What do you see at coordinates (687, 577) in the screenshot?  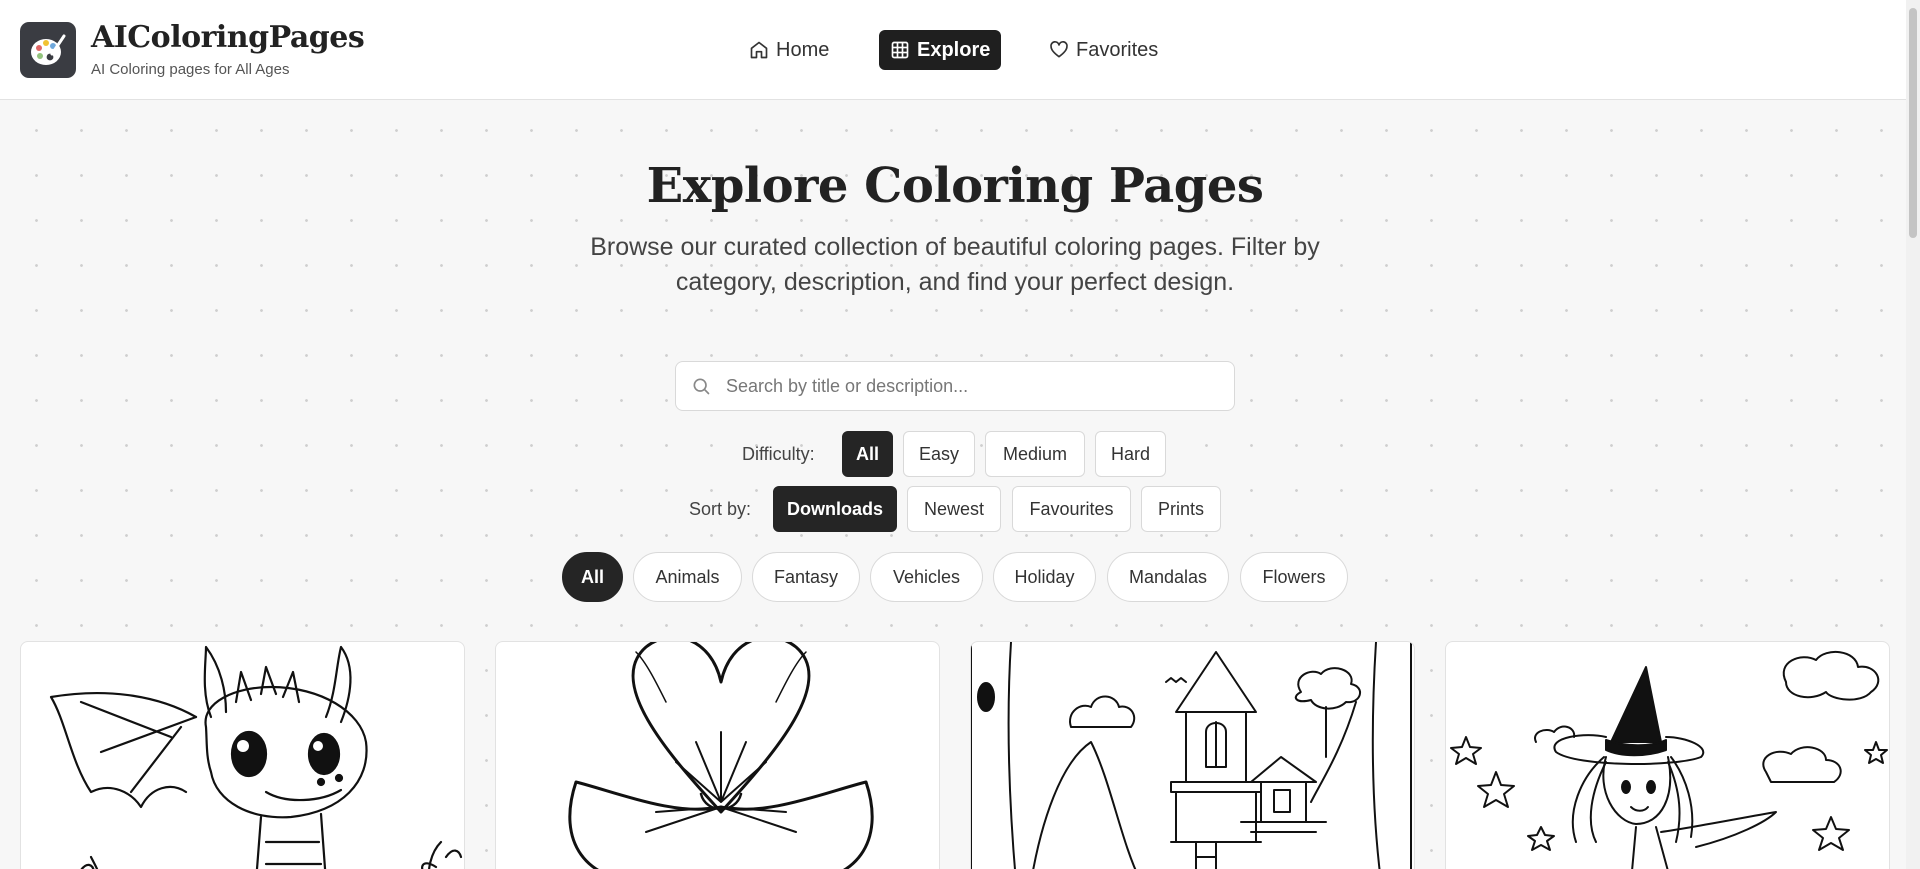 I see `category-animals: Animals` at bounding box center [687, 577].